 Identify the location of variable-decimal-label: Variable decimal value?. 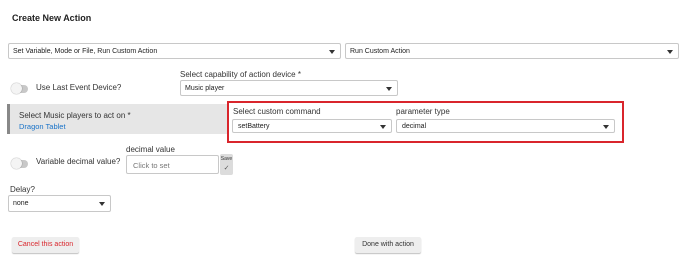
(78, 161).